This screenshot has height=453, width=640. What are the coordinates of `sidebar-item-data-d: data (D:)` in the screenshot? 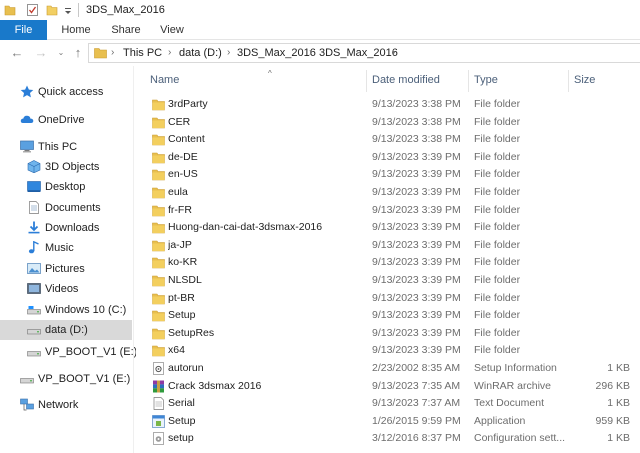 It's located at (66, 330).